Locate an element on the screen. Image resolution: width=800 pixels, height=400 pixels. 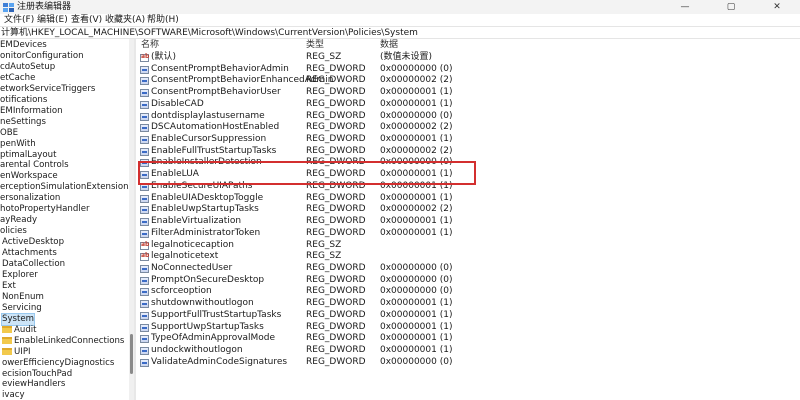
tree-item: OBE is located at coordinates (9, 133).